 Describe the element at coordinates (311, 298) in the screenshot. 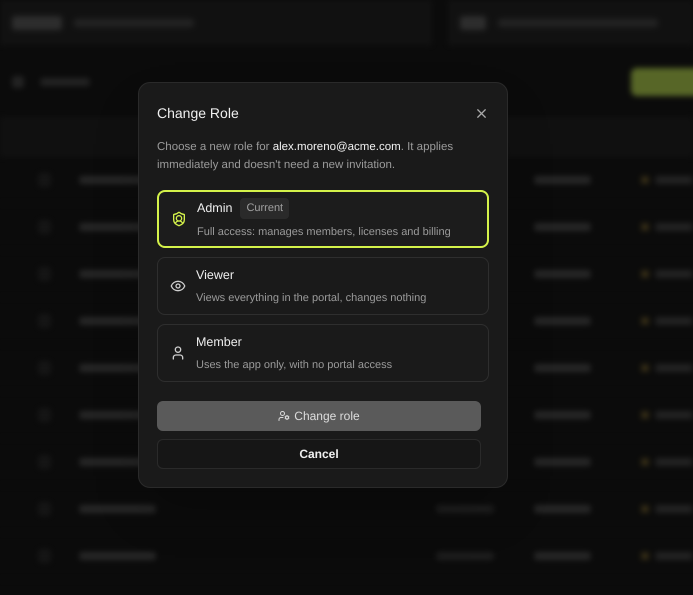

I see `role-description: Views everything in the portal, changes nothing` at that location.